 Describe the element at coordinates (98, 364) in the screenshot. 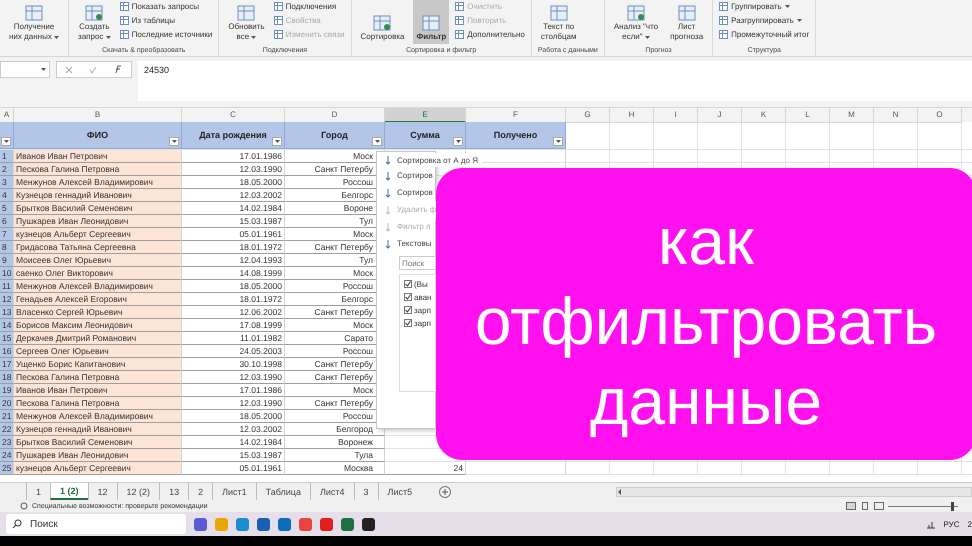

I see `table-cell: Ущенко Борис Капитанович` at that location.